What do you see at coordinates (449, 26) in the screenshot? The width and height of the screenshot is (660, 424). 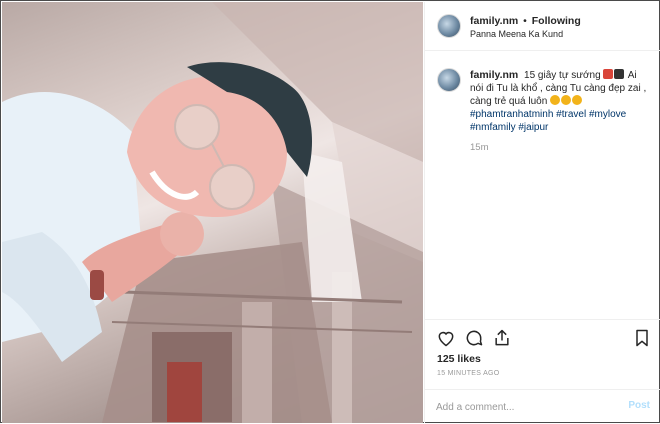 I see `avatar` at bounding box center [449, 26].